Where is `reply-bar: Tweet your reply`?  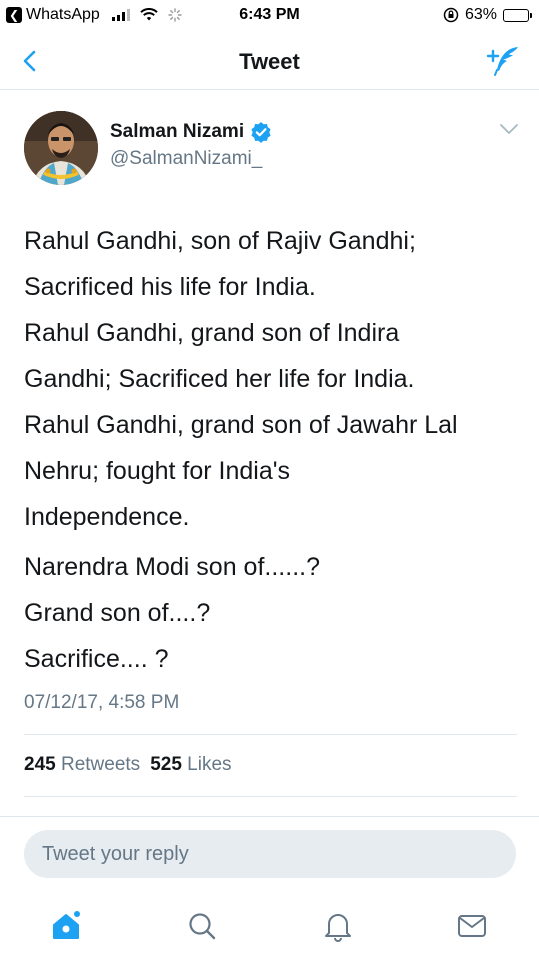
reply-bar: Tweet your reply is located at coordinates (269, 855).